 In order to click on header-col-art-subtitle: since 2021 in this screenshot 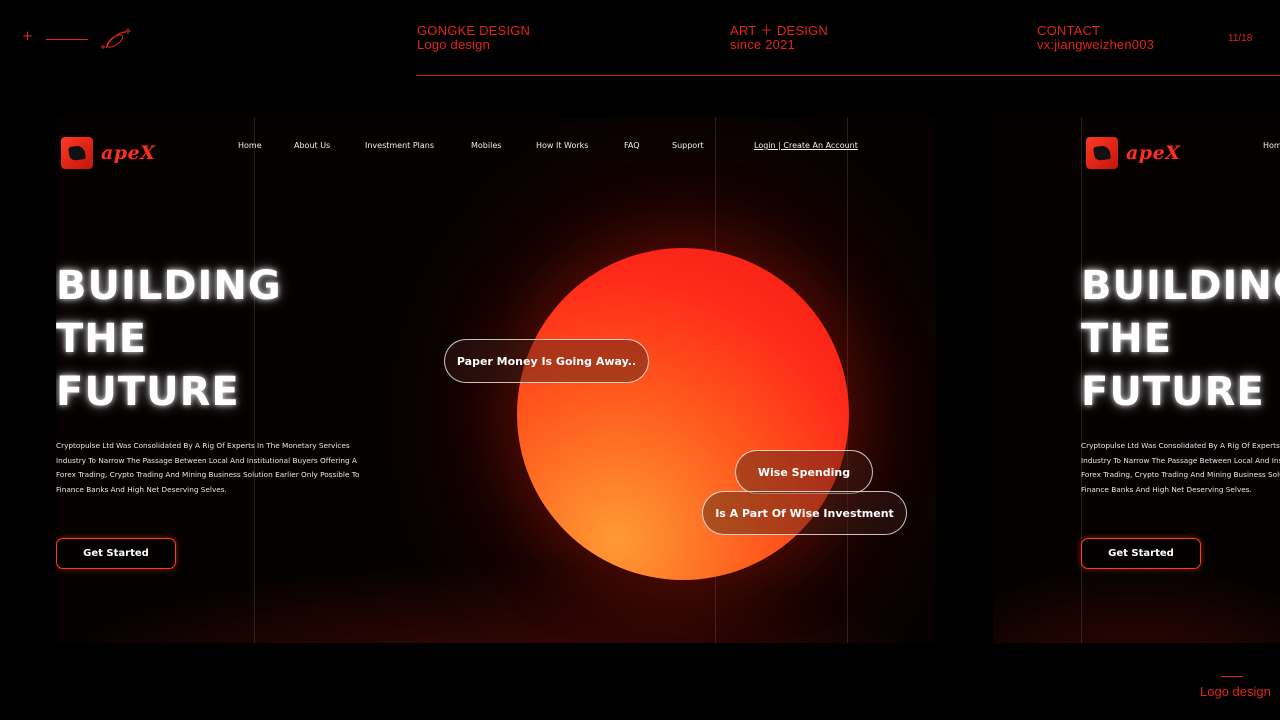, I will do `click(762, 44)`.